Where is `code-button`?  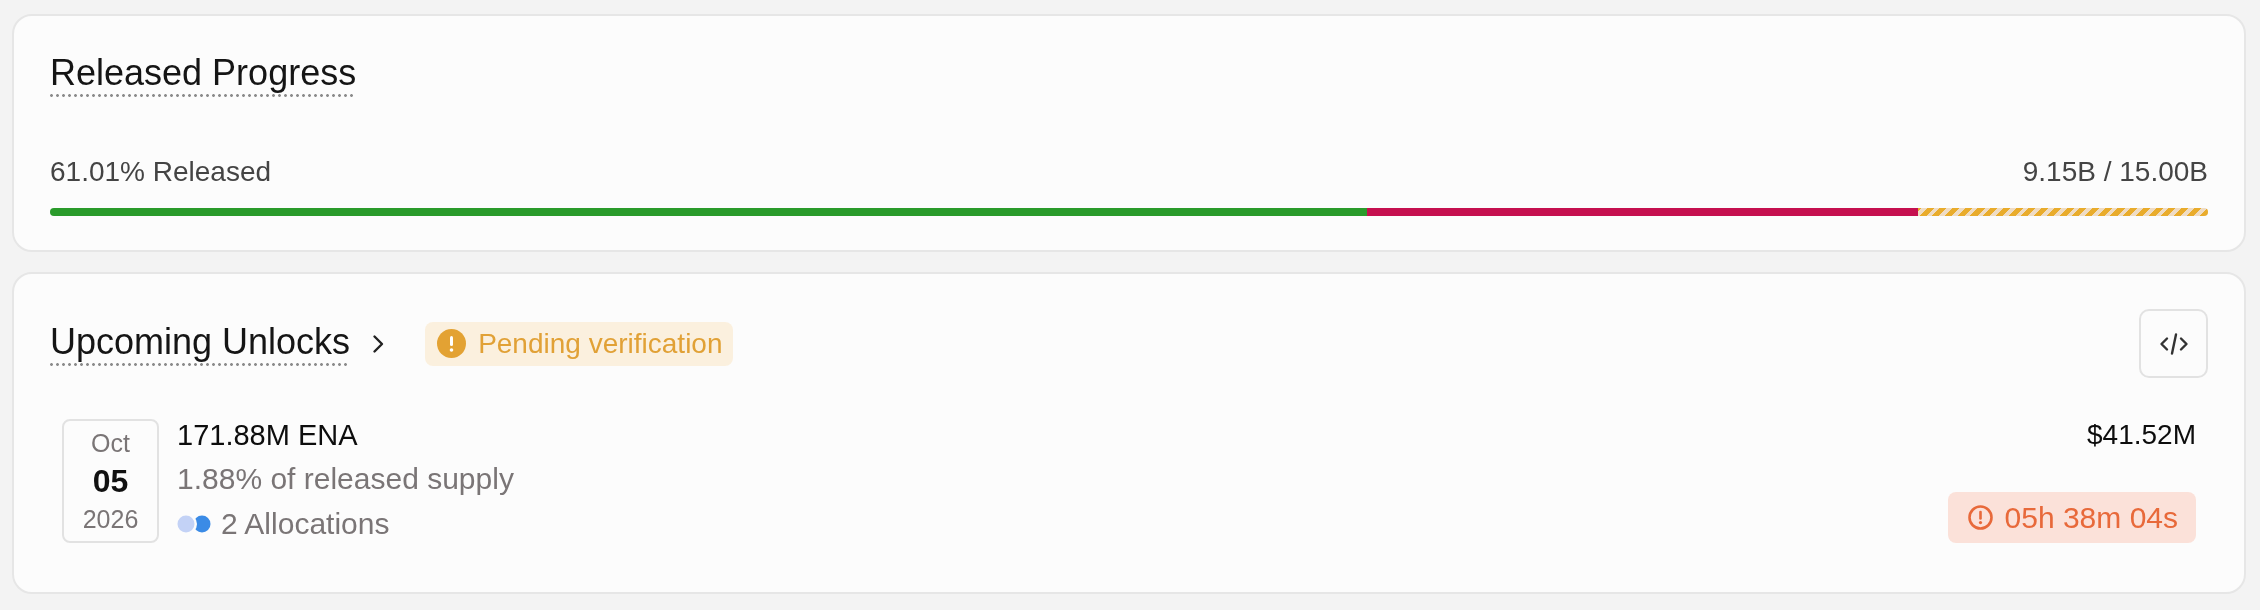
code-button is located at coordinates (2173, 343).